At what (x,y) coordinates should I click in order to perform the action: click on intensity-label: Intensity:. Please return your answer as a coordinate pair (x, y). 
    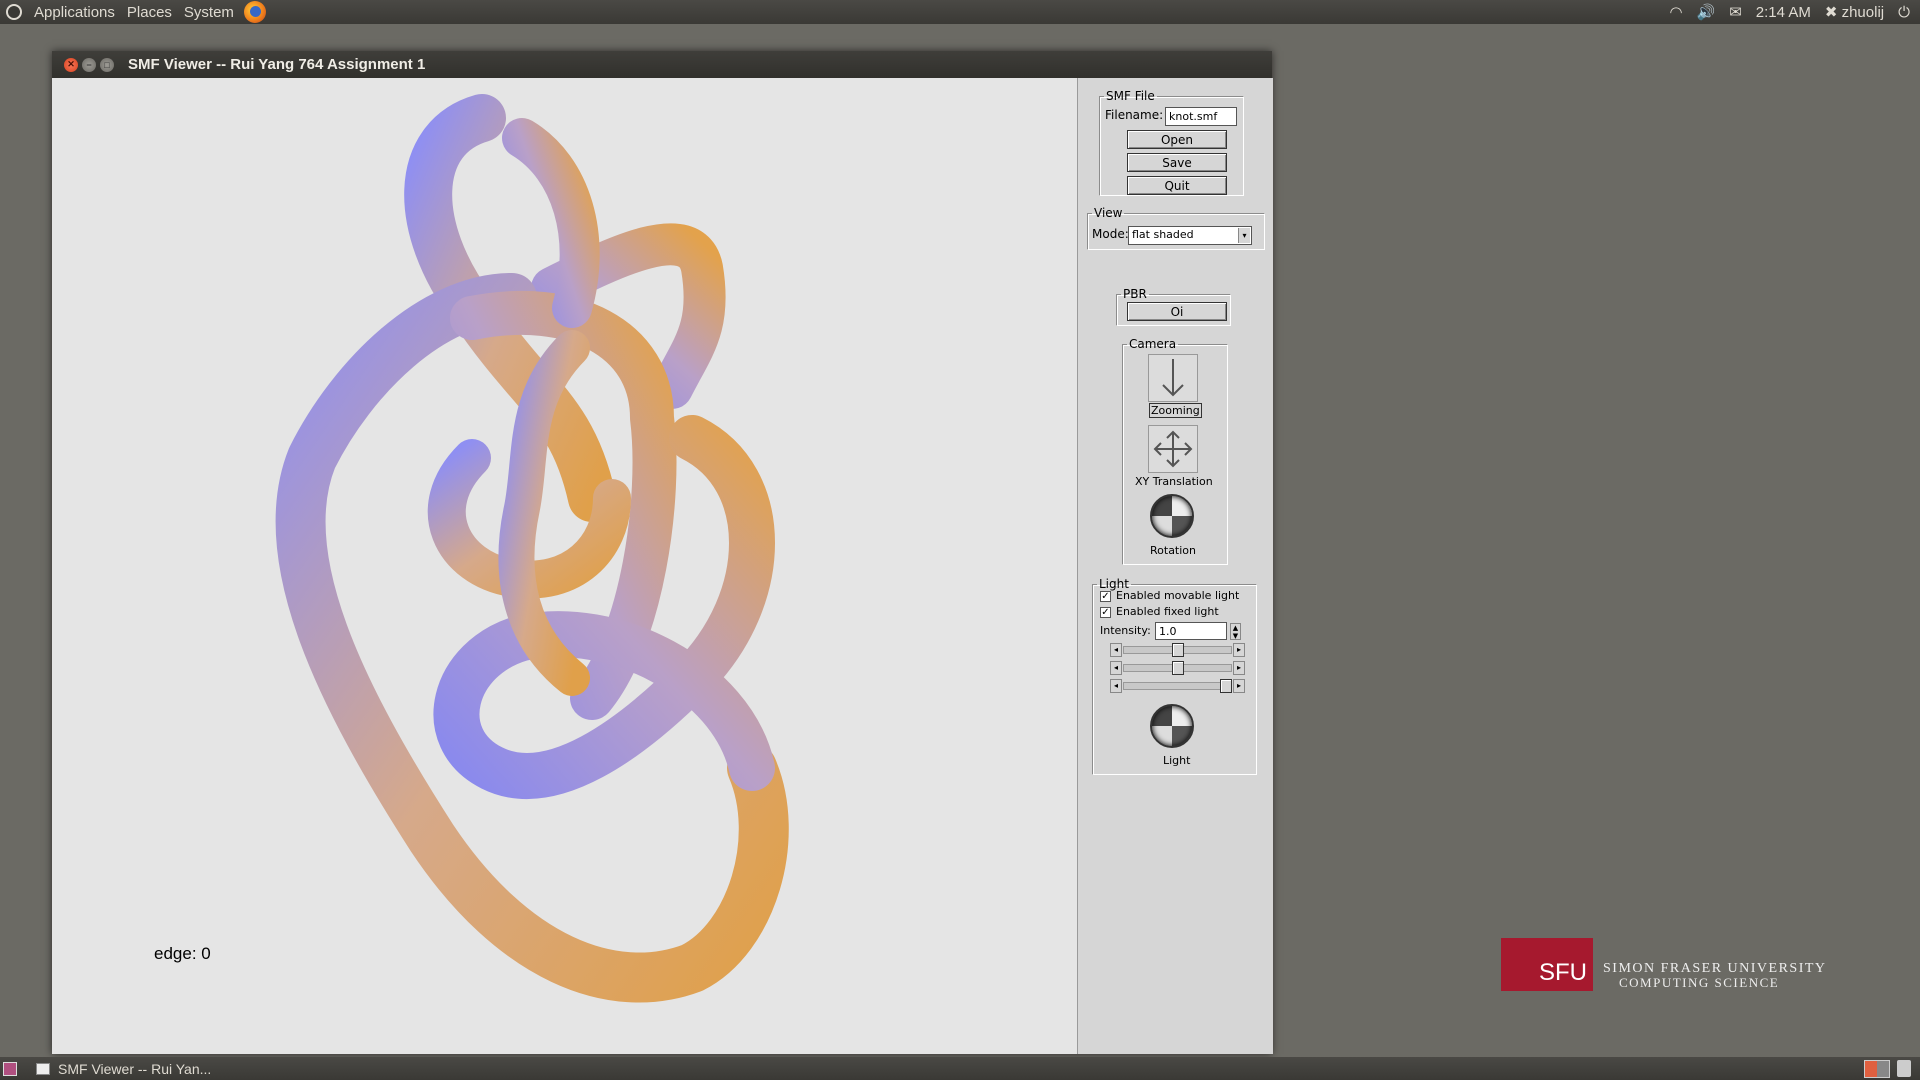
    Looking at the image, I should click on (1125, 630).